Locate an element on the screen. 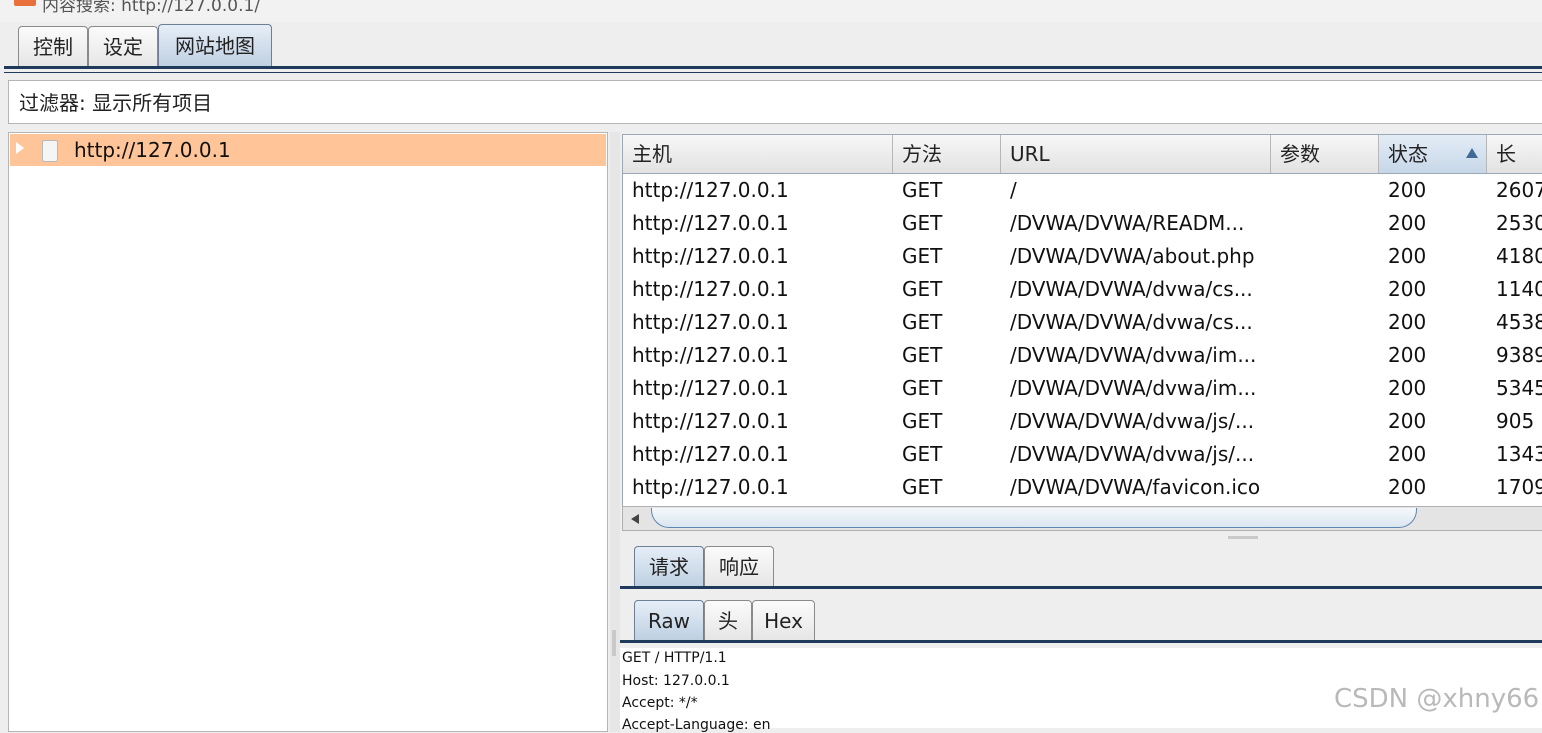  request-line: Accept-Language: en is located at coordinates (696, 725).